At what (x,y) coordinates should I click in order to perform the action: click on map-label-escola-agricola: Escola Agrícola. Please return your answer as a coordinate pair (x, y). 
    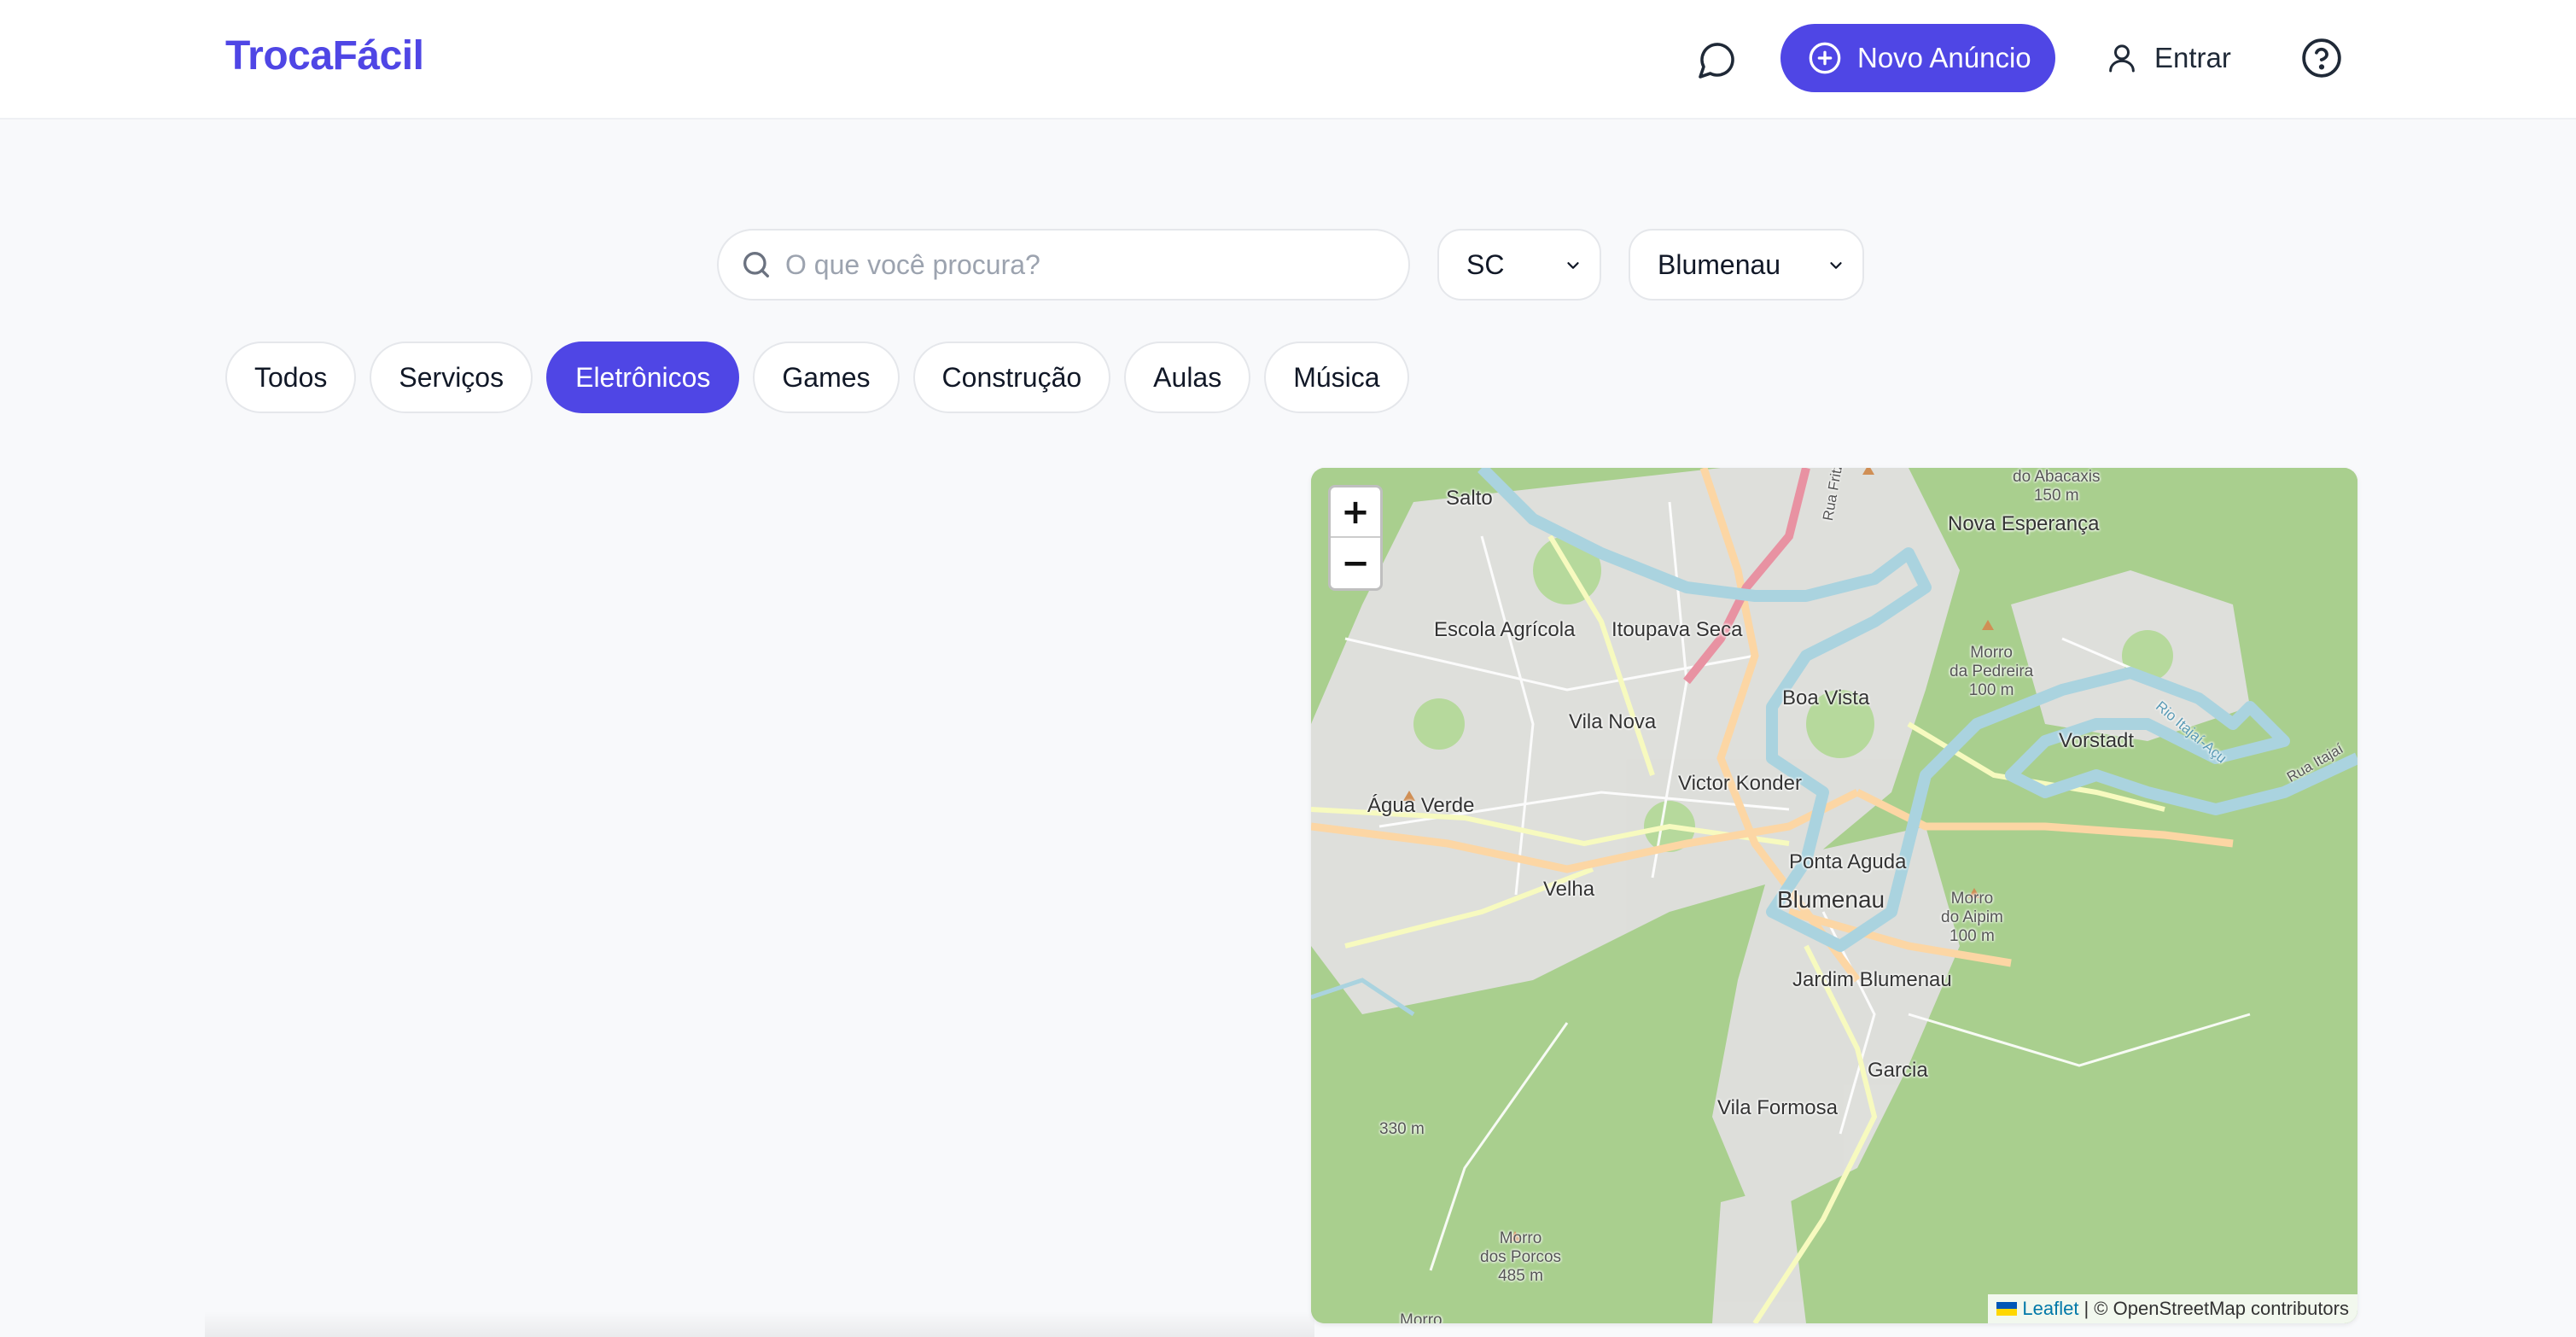
    Looking at the image, I should click on (1505, 629).